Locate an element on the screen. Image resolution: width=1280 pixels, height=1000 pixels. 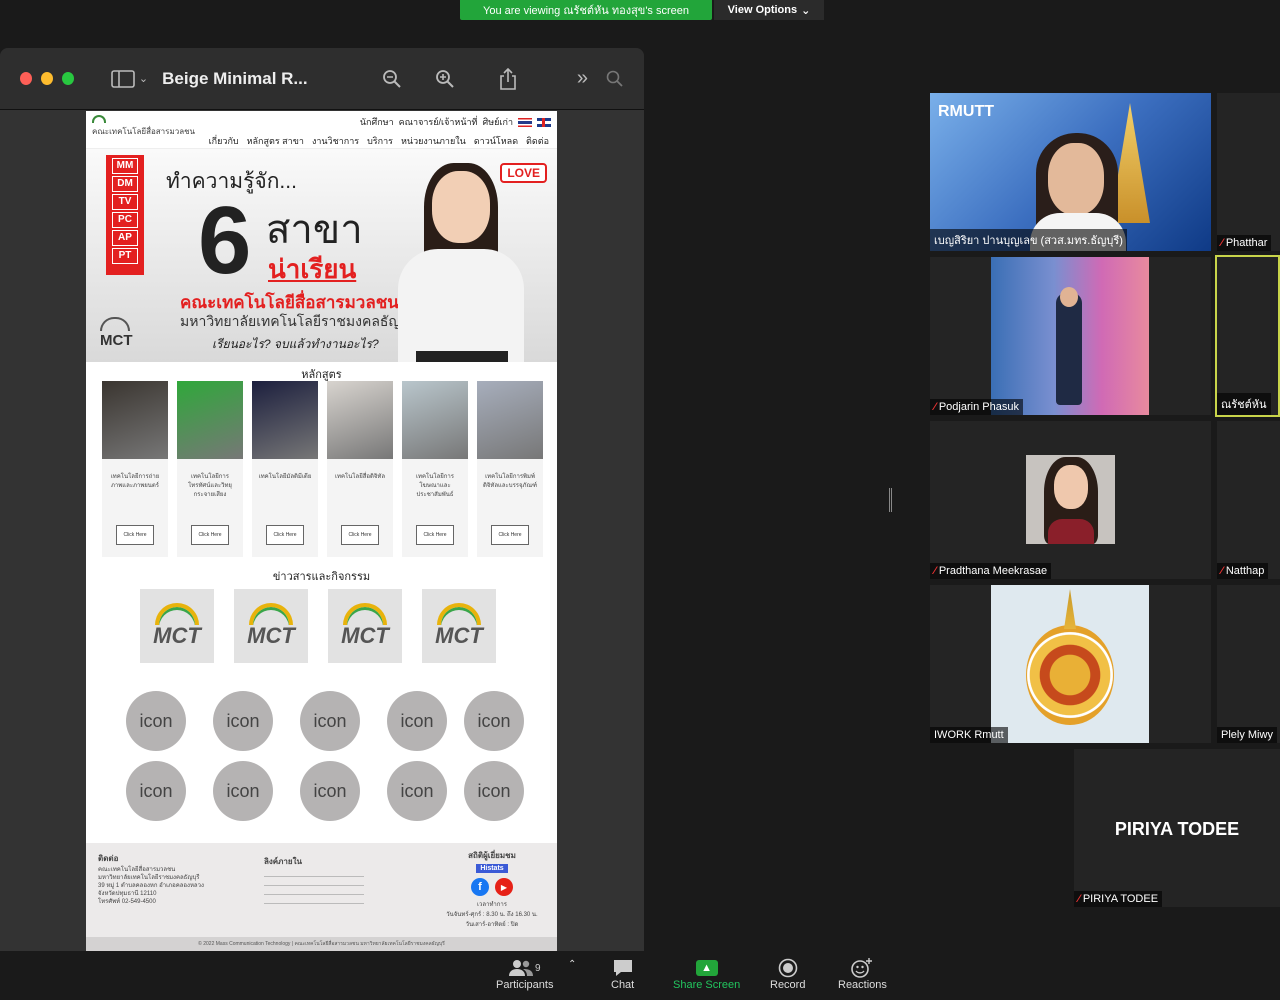
nav-programs: หลักสูตร สาขา is located at coordinates (275, 141).